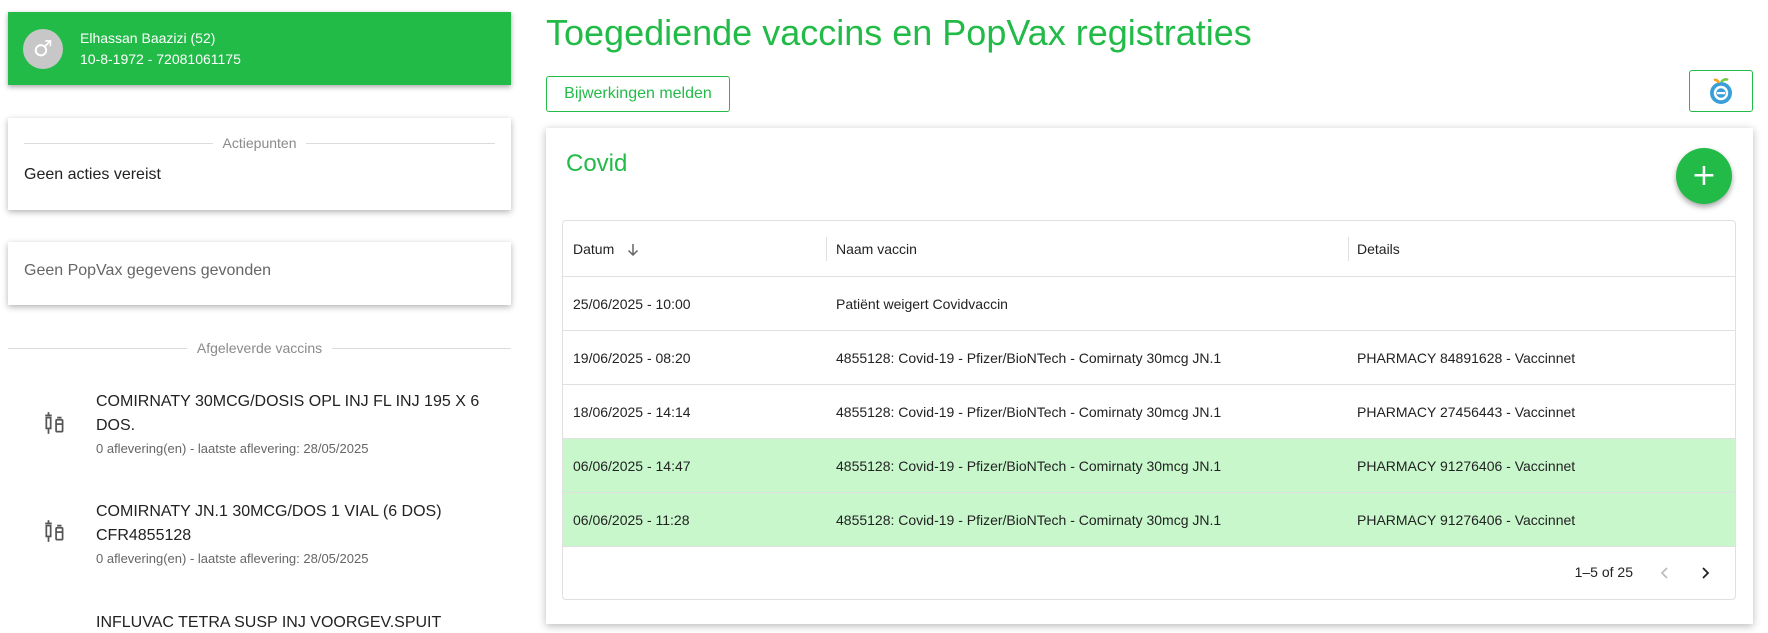 The height and width of the screenshot is (633, 1768). What do you see at coordinates (1149, 249) in the screenshot?
I see `table-header: Datum Naam vaccin Details` at bounding box center [1149, 249].